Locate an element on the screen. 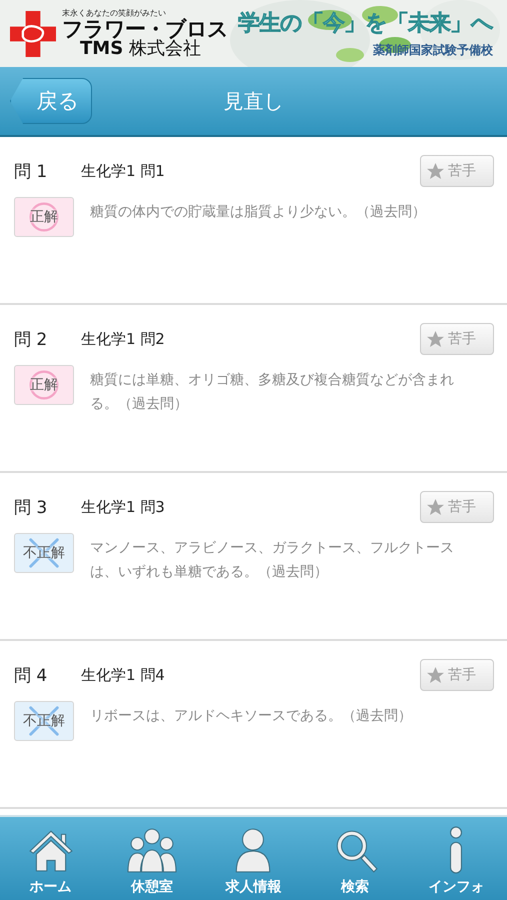 The image size is (507, 900). tab-item: インフォ is located at coordinates (456, 861).